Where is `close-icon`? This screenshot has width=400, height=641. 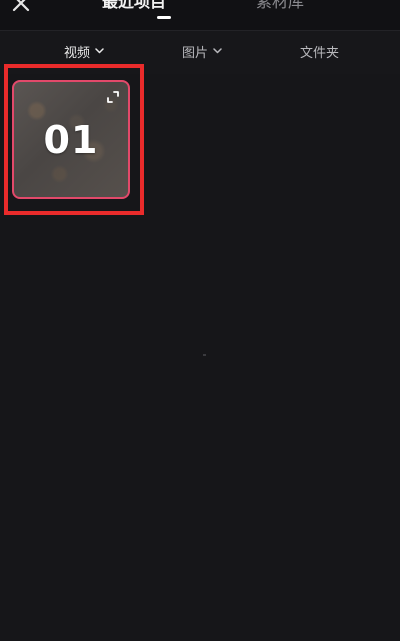 close-icon is located at coordinates (21, 7).